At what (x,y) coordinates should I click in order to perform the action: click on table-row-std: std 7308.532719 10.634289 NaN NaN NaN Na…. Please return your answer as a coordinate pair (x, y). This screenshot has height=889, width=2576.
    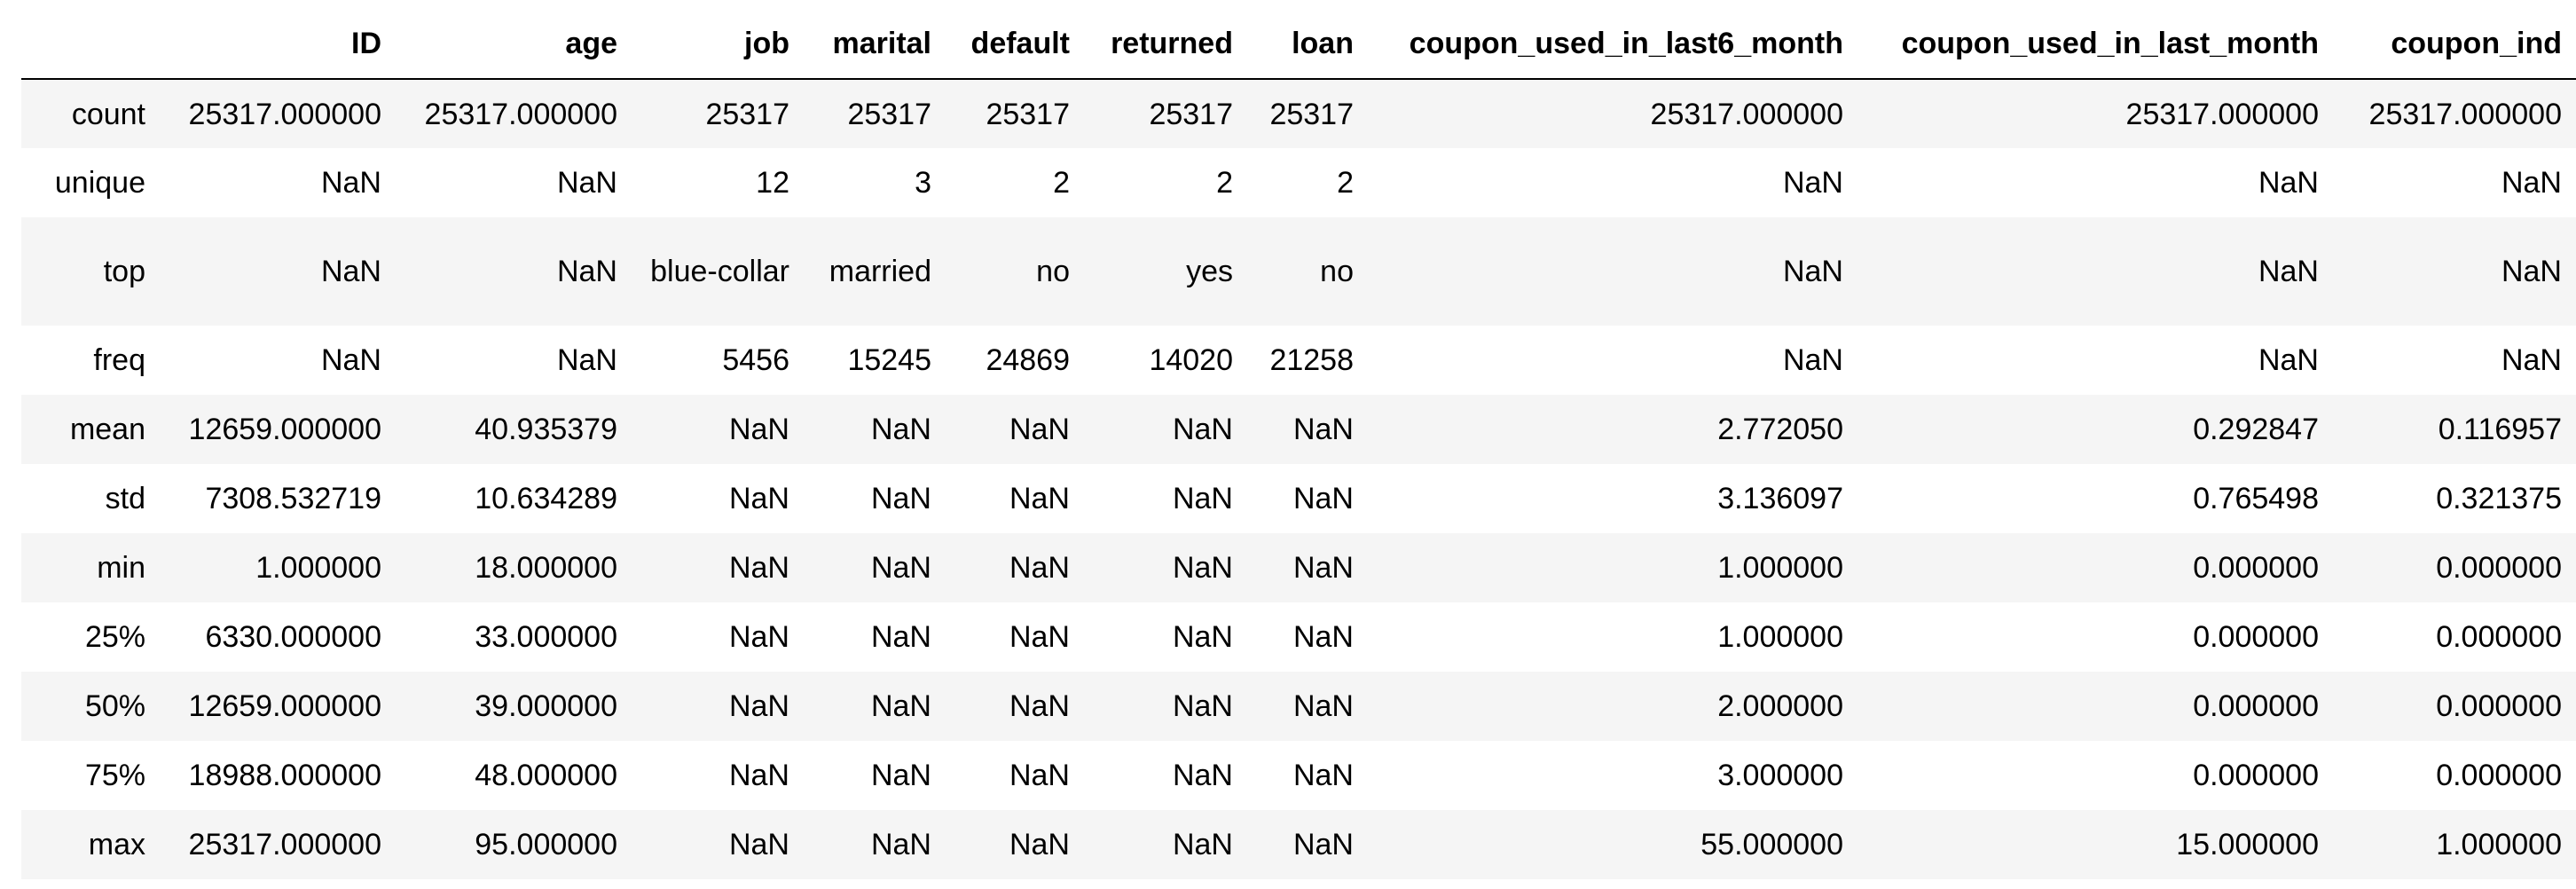
    Looking at the image, I should click on (1298, 499).